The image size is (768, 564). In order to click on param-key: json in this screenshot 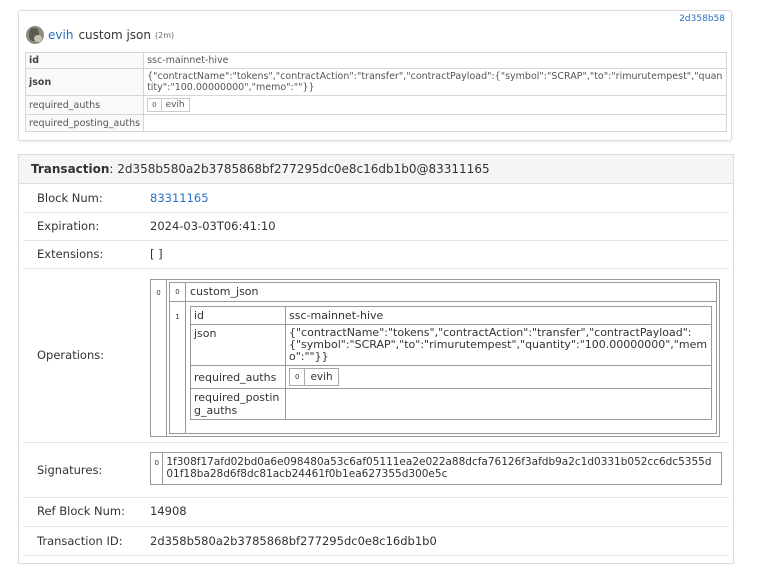, I will do `click(238, 345)`.